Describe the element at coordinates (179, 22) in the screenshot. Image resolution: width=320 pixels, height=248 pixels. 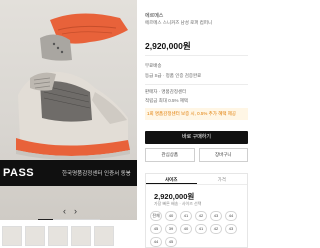
I see `product-name: 에르메스 스니커즈 남성 로퍼 컴퍼니` at that location.